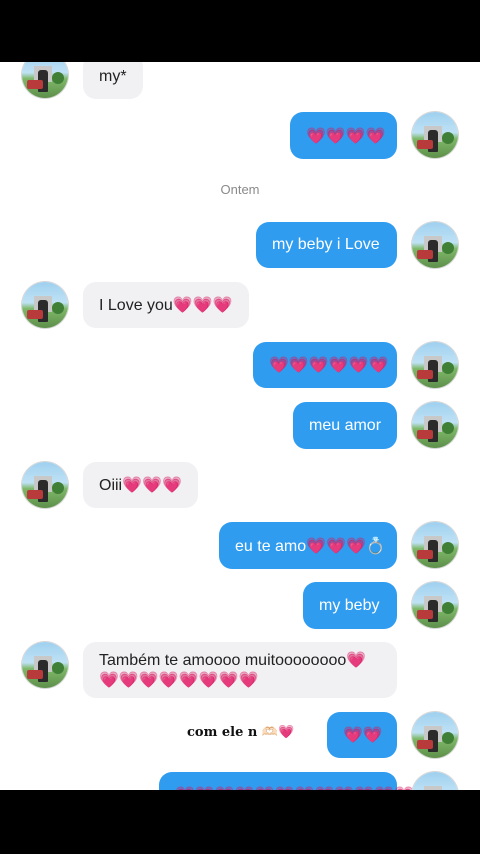  What do you see at coordinates (113, 76) in the screenshot?
I see `message-text: my*` at bounding box center [113, 76].